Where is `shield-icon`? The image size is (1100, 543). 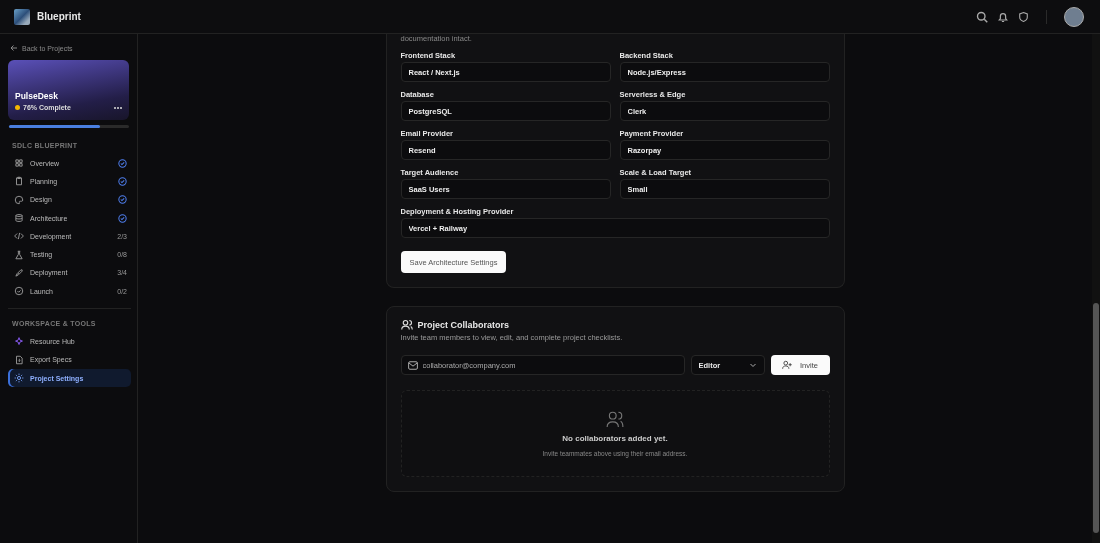 shield-icon is located at coordinates (1023, 16).